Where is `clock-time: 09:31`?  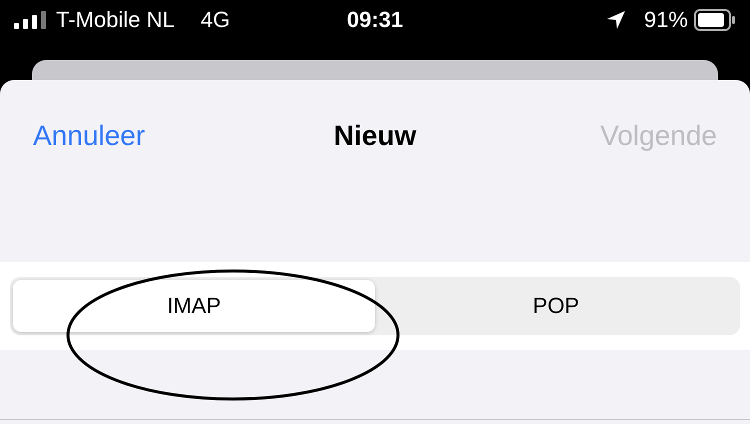
clock-time: 09:31 is located at coordinates (375, 19).